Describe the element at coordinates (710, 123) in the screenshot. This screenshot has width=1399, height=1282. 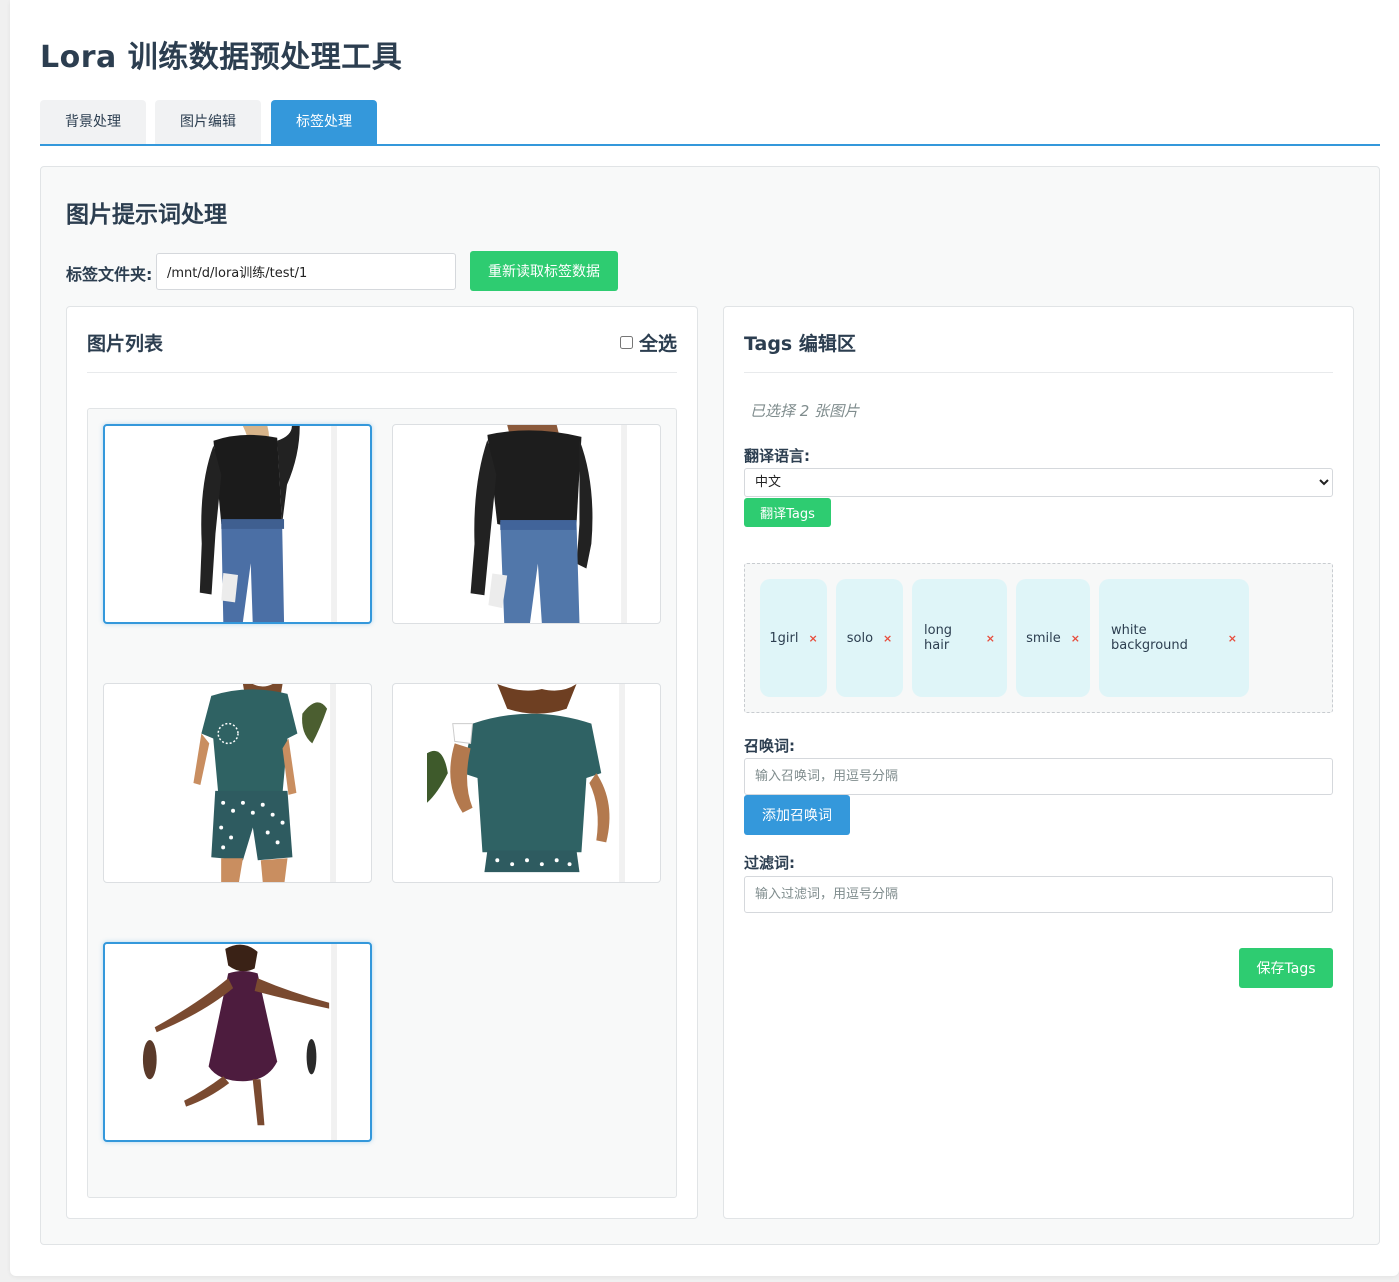
I see `tab-bar: 背景处理 图片编辑 标签处理` at that location.